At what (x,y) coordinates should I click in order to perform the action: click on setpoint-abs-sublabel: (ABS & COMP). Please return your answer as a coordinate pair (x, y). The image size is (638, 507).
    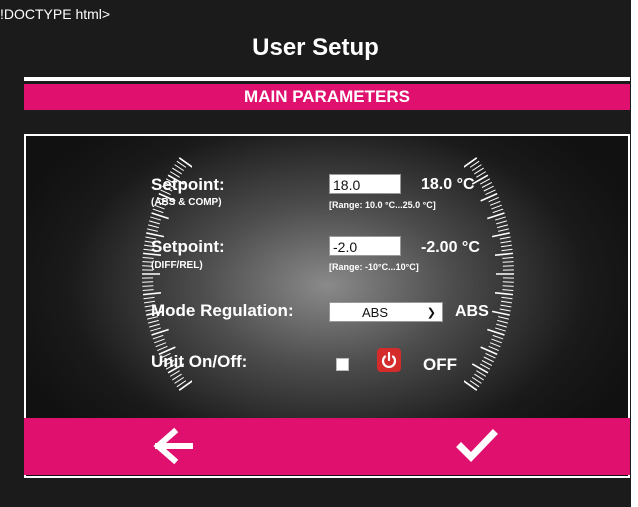
    Looking at the image, I should click on (186, 202).